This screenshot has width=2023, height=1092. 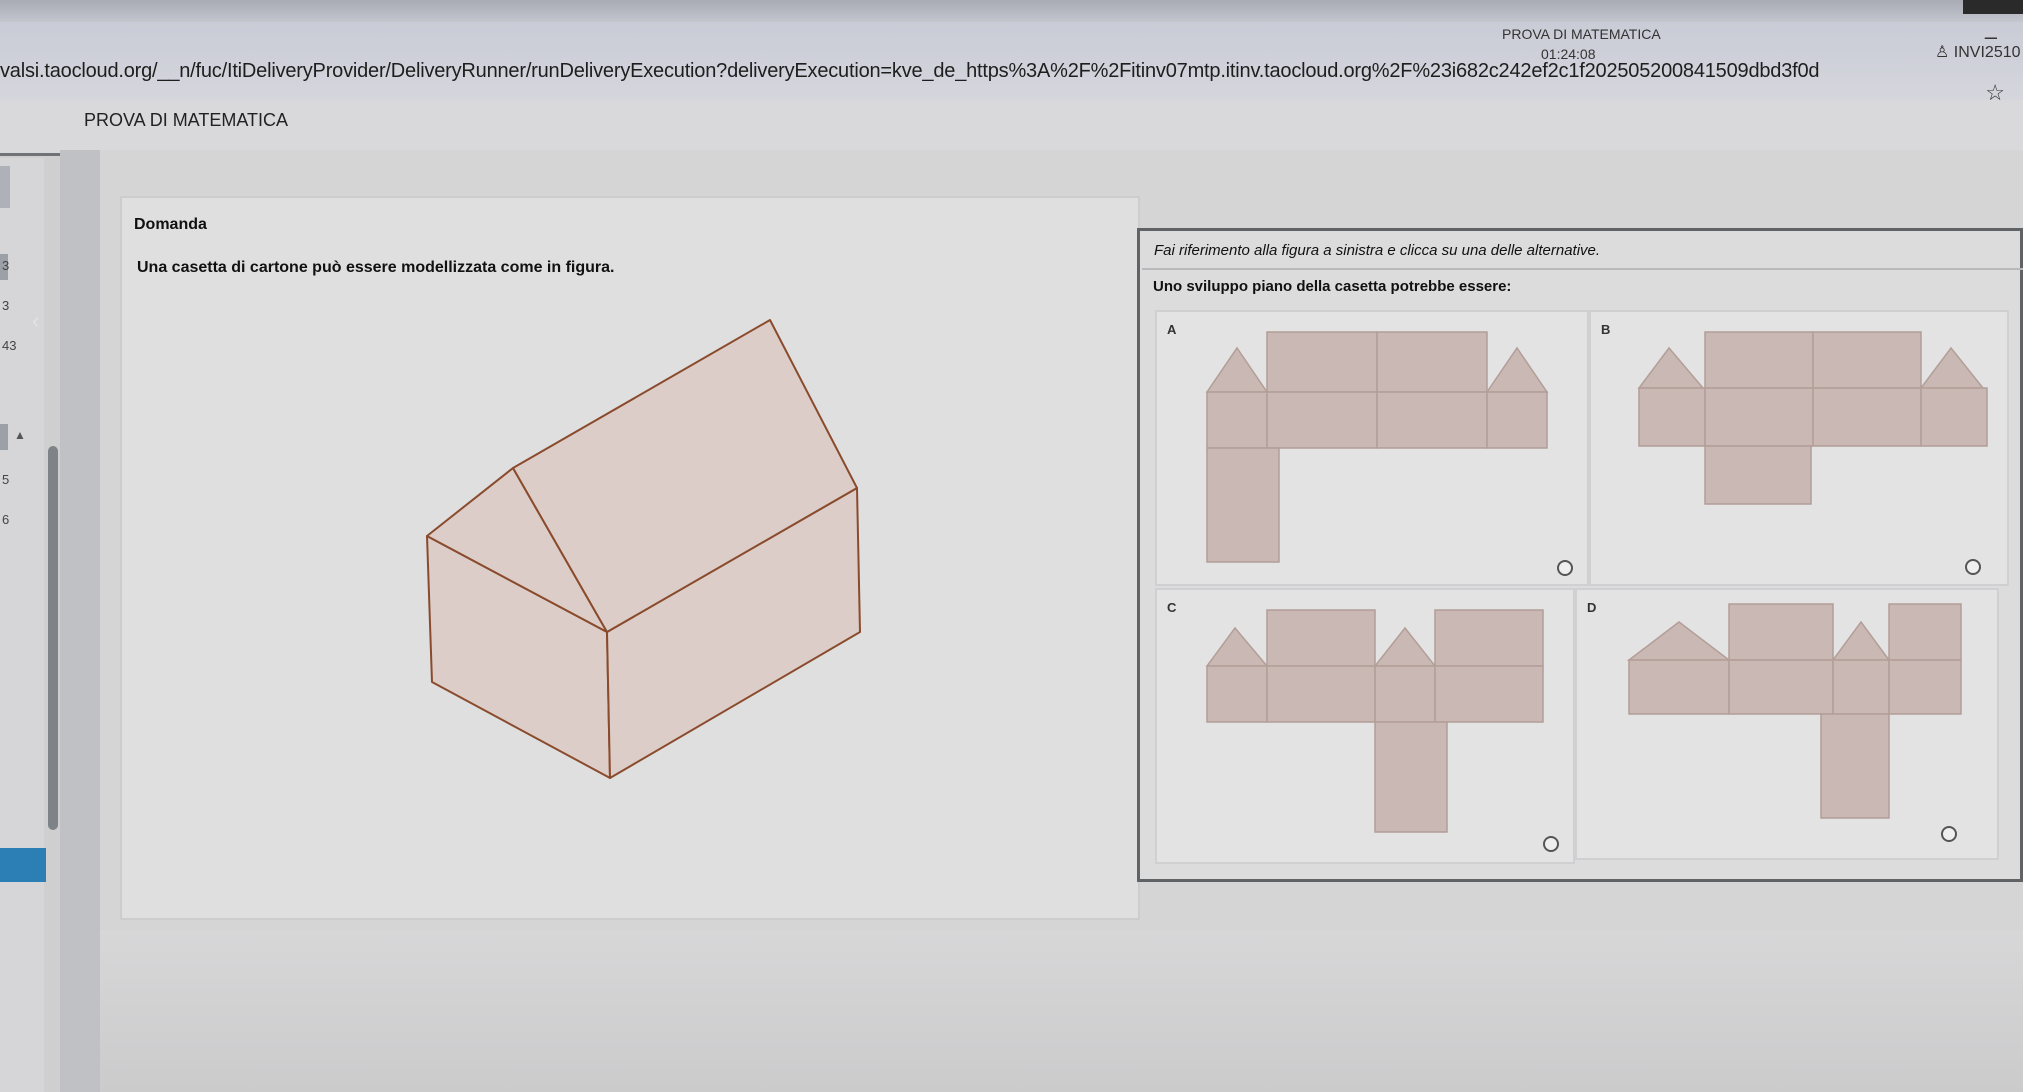 I want to click on navigator-item: 6, so click(x=5, y=519).